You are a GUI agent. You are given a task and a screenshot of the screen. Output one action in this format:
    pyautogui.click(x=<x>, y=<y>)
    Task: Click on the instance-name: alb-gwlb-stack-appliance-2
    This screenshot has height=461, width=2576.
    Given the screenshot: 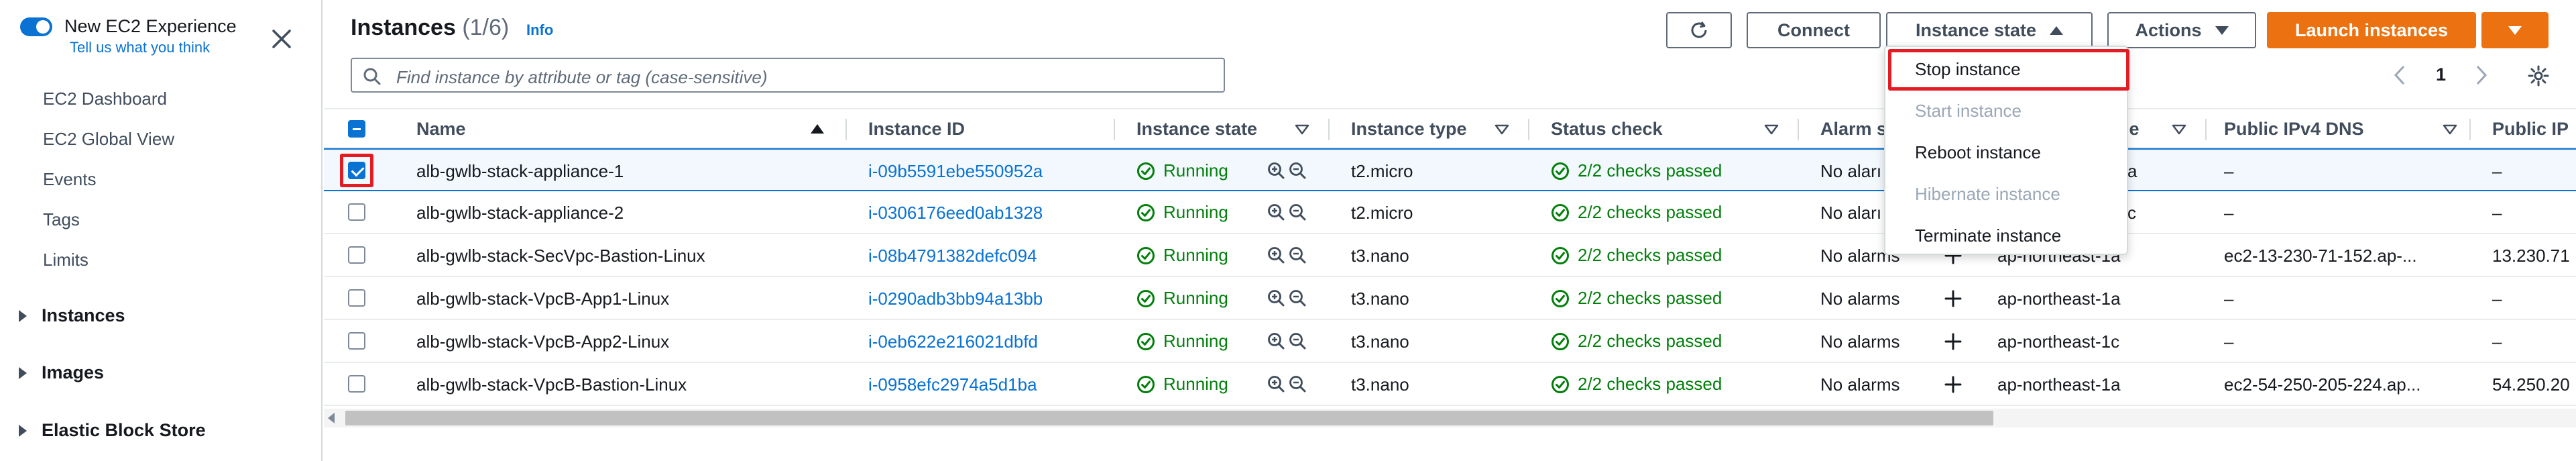 What is the action you would take?
    pyautogui.click(x=520, y=213)
    